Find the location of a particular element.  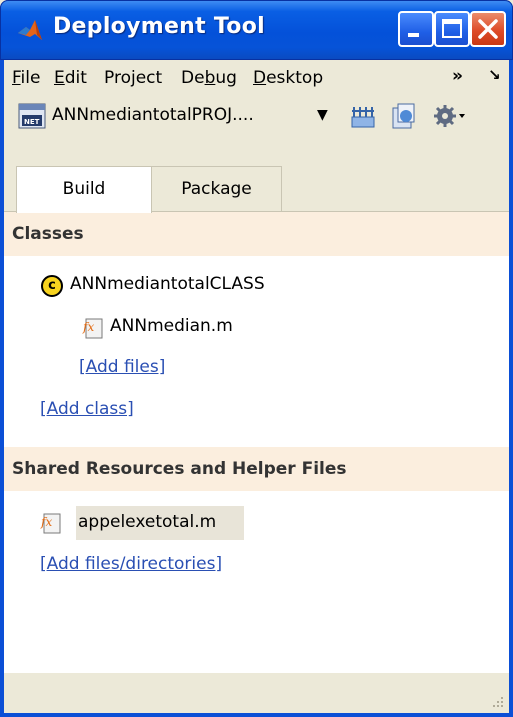

tab-package: Package is located at coordinates (217, 189).